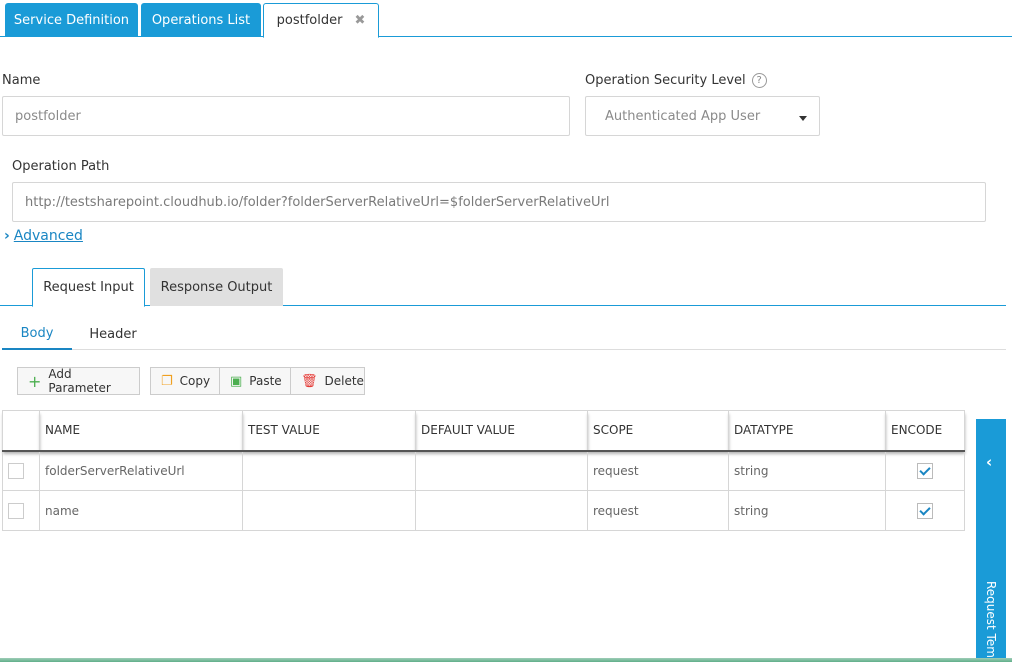 This screenshot has height=662, width=1012. I want to click on button-label: Paste, so click(265, 381).